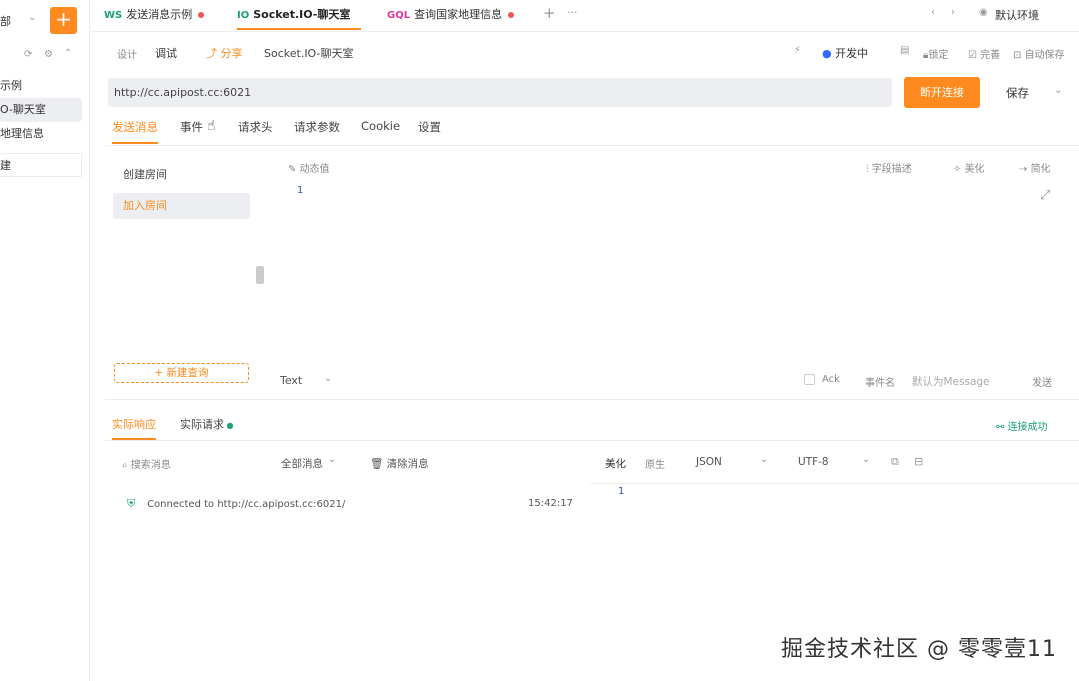 The width and height of the screenshot is (1079, 681). Describe the element at coordinates (41, 134) in the screenshot. I see `sidebar-item-geo: 地理信息` at that location.